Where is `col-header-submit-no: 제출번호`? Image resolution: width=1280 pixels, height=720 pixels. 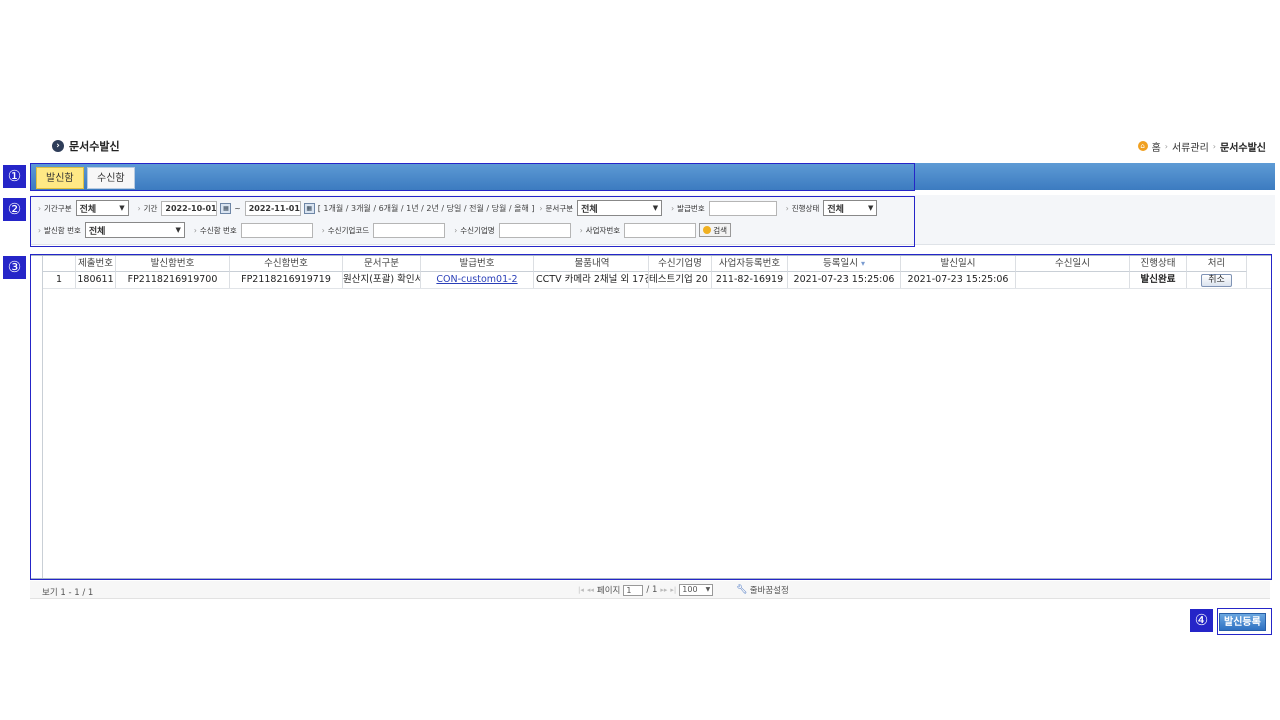
col-header-submit-no: 제출번호 is located at coordinates (96, 264).